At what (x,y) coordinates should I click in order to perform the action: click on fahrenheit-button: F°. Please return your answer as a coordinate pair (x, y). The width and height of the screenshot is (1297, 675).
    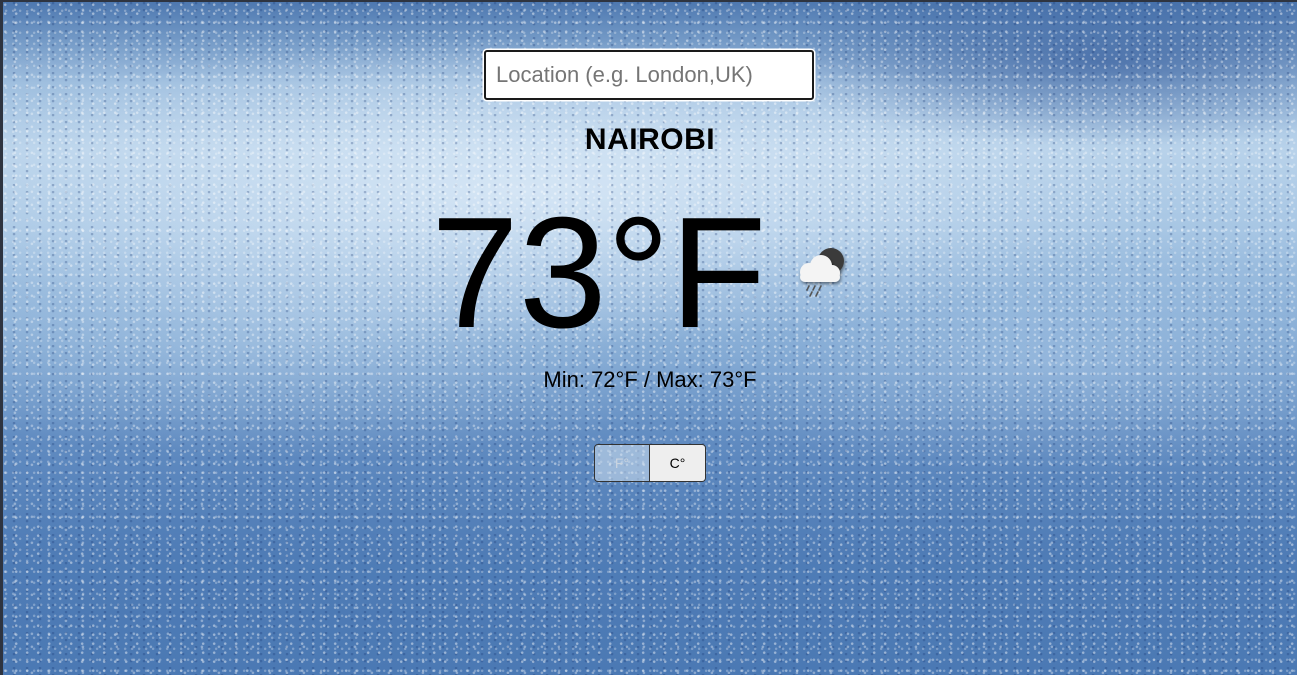
    Looking at the image, I should click on (622, 463).